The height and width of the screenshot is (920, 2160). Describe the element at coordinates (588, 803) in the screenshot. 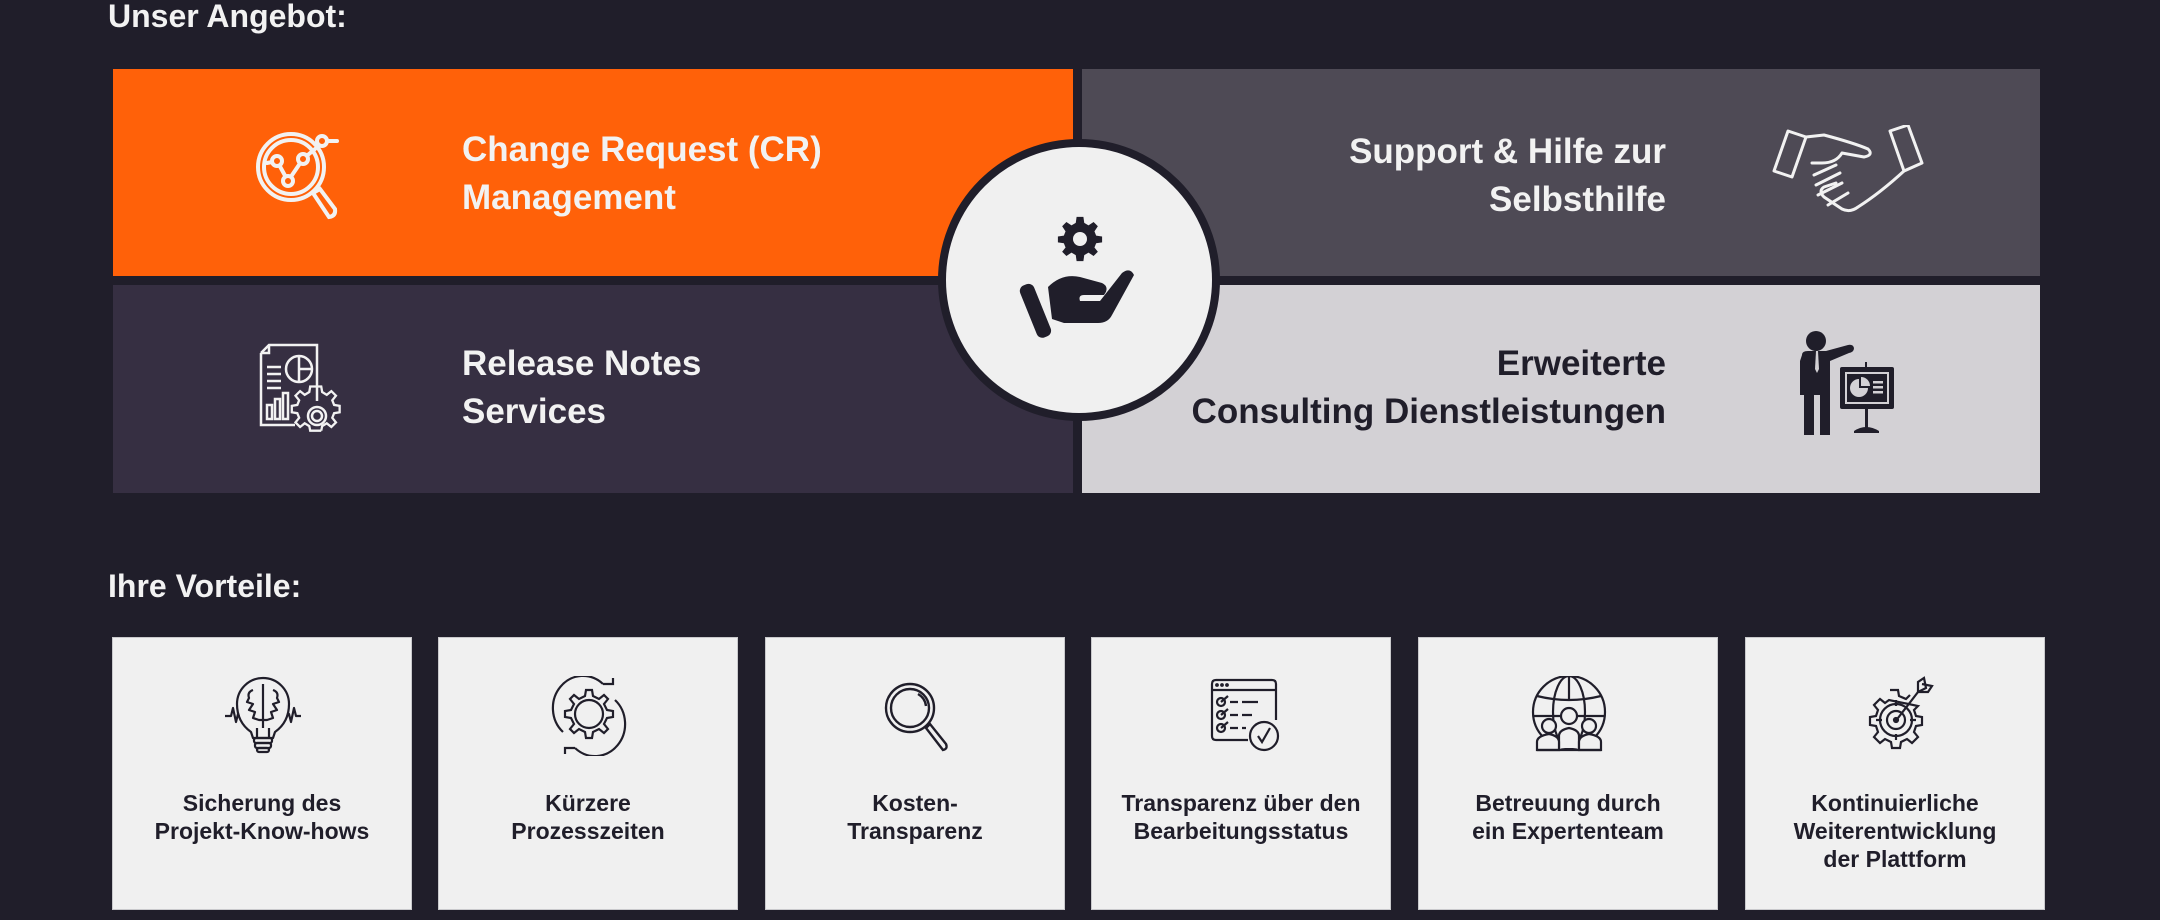

I see `benefit-label-line: Kürzere` at that location.